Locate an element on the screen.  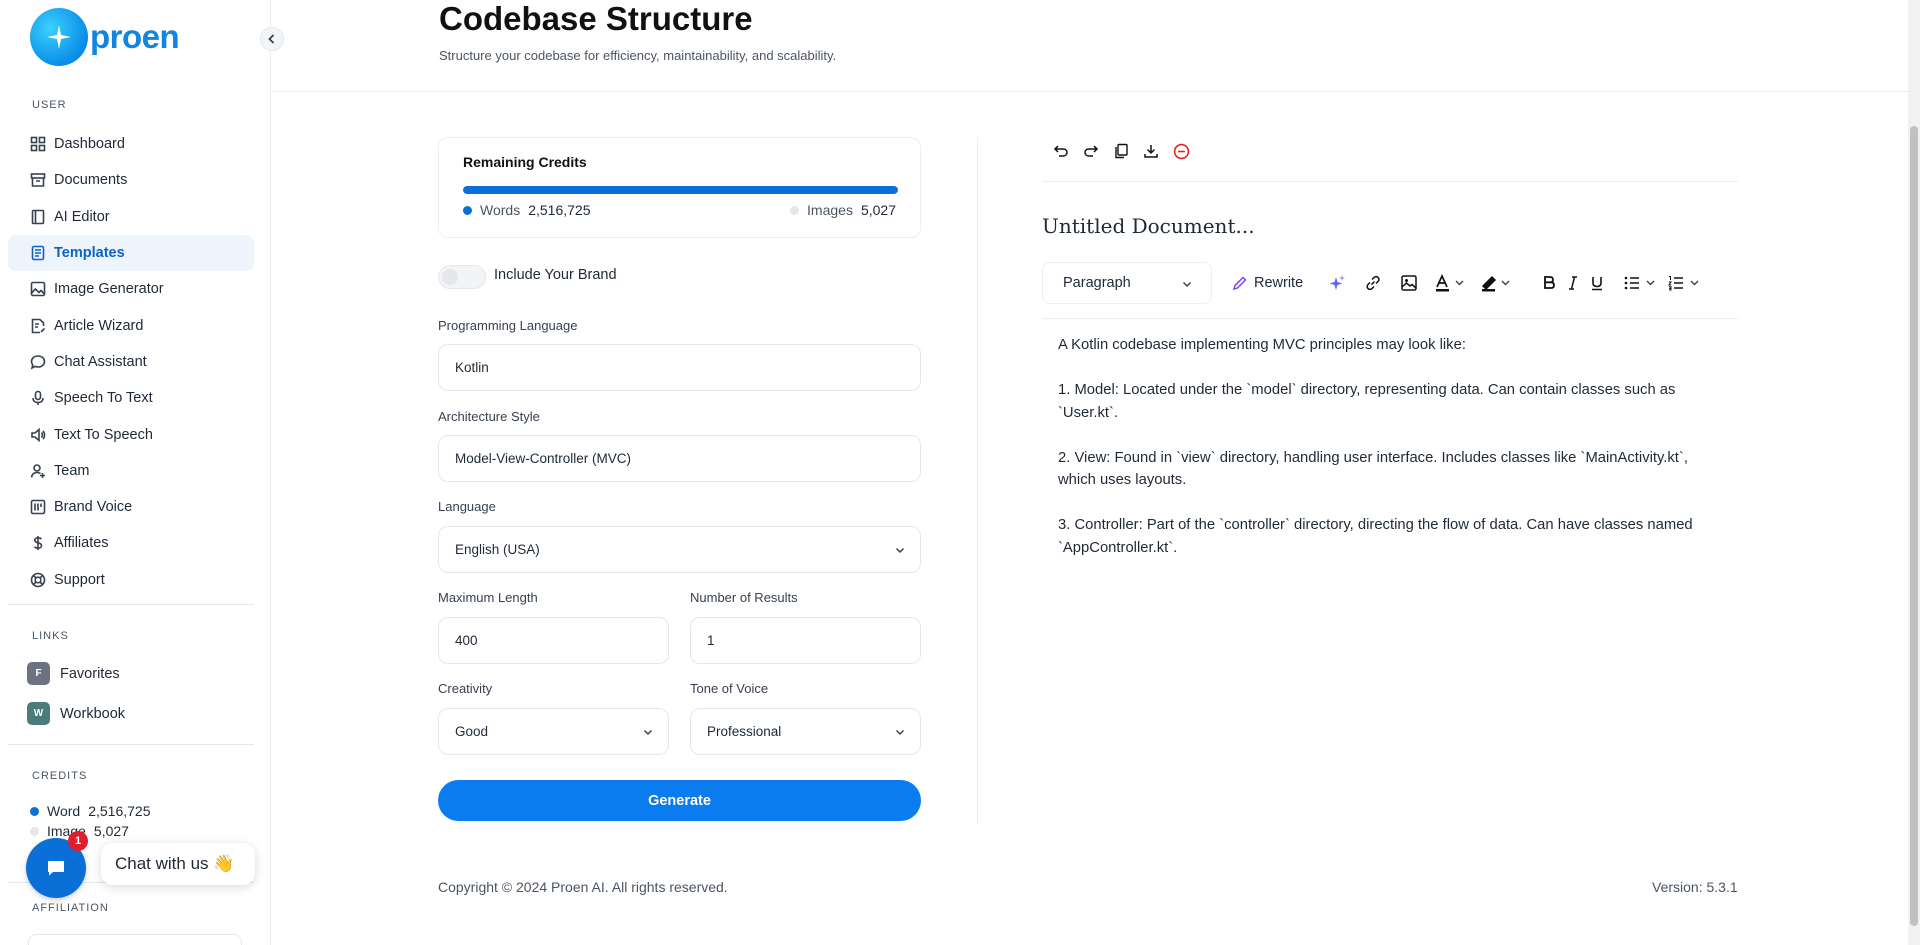
bullet-list-button is located at coordinates (1641, 283).